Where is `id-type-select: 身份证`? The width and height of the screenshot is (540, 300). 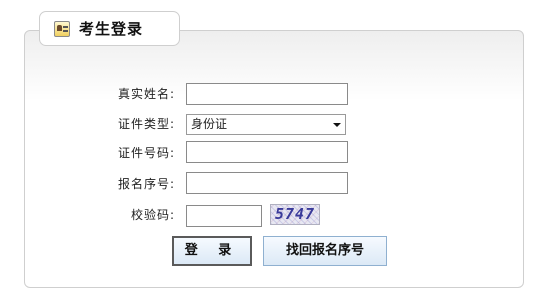 id-type-select: 身份证 is located at coordinates (266, 124).